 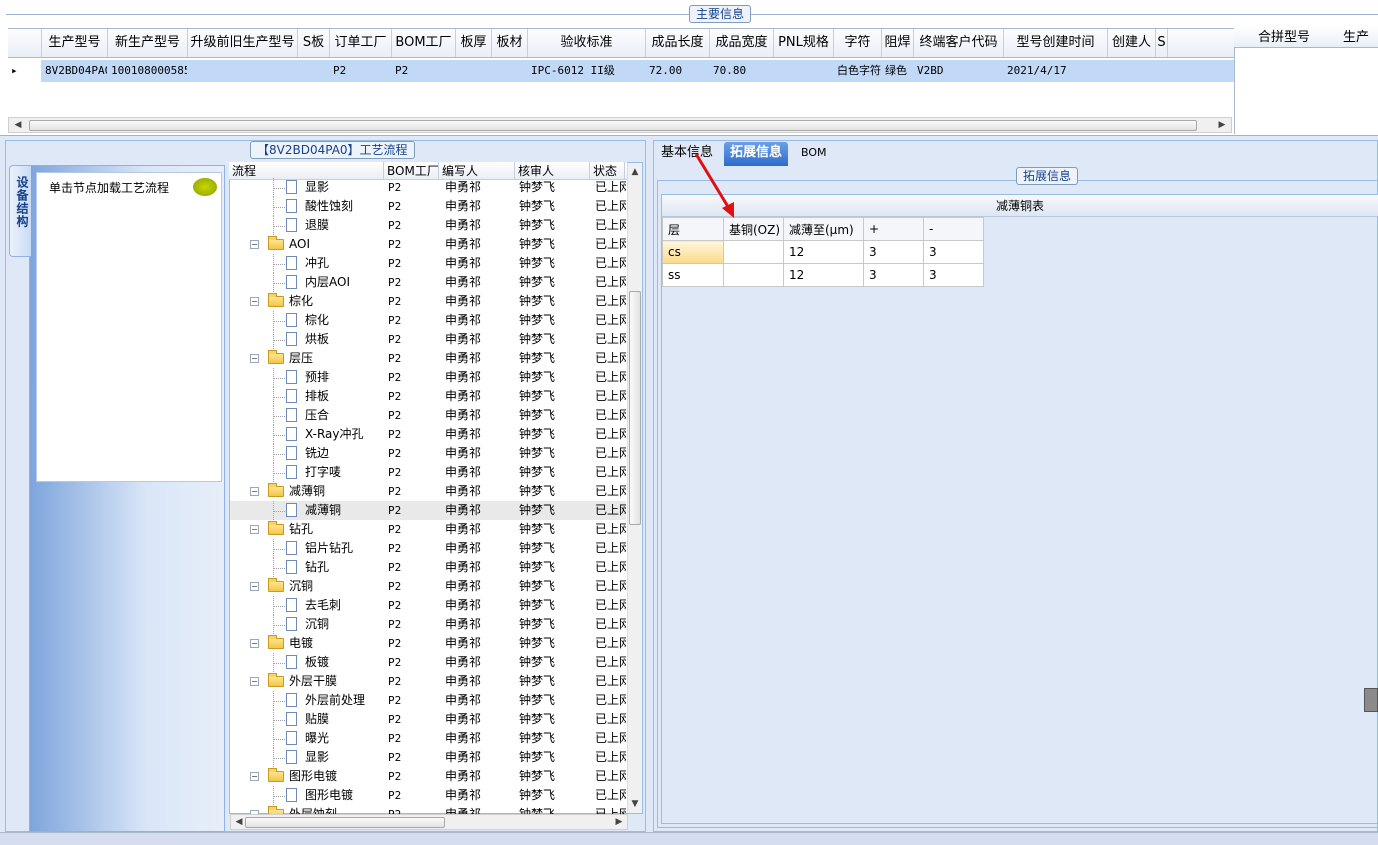 What do you see at coordinates (898, 71) in the screenshot?
I see `grid-cell: 绿色` at bounding box center [898, 71].